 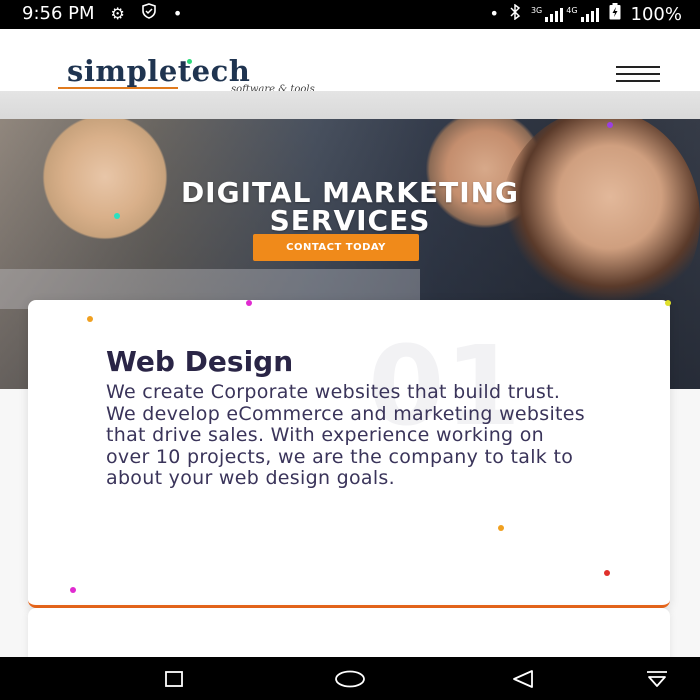 What do you see at coordinates (200, 361) in the screenshot?
I see `card-title: Web Design` at bounding box center [200, 361].